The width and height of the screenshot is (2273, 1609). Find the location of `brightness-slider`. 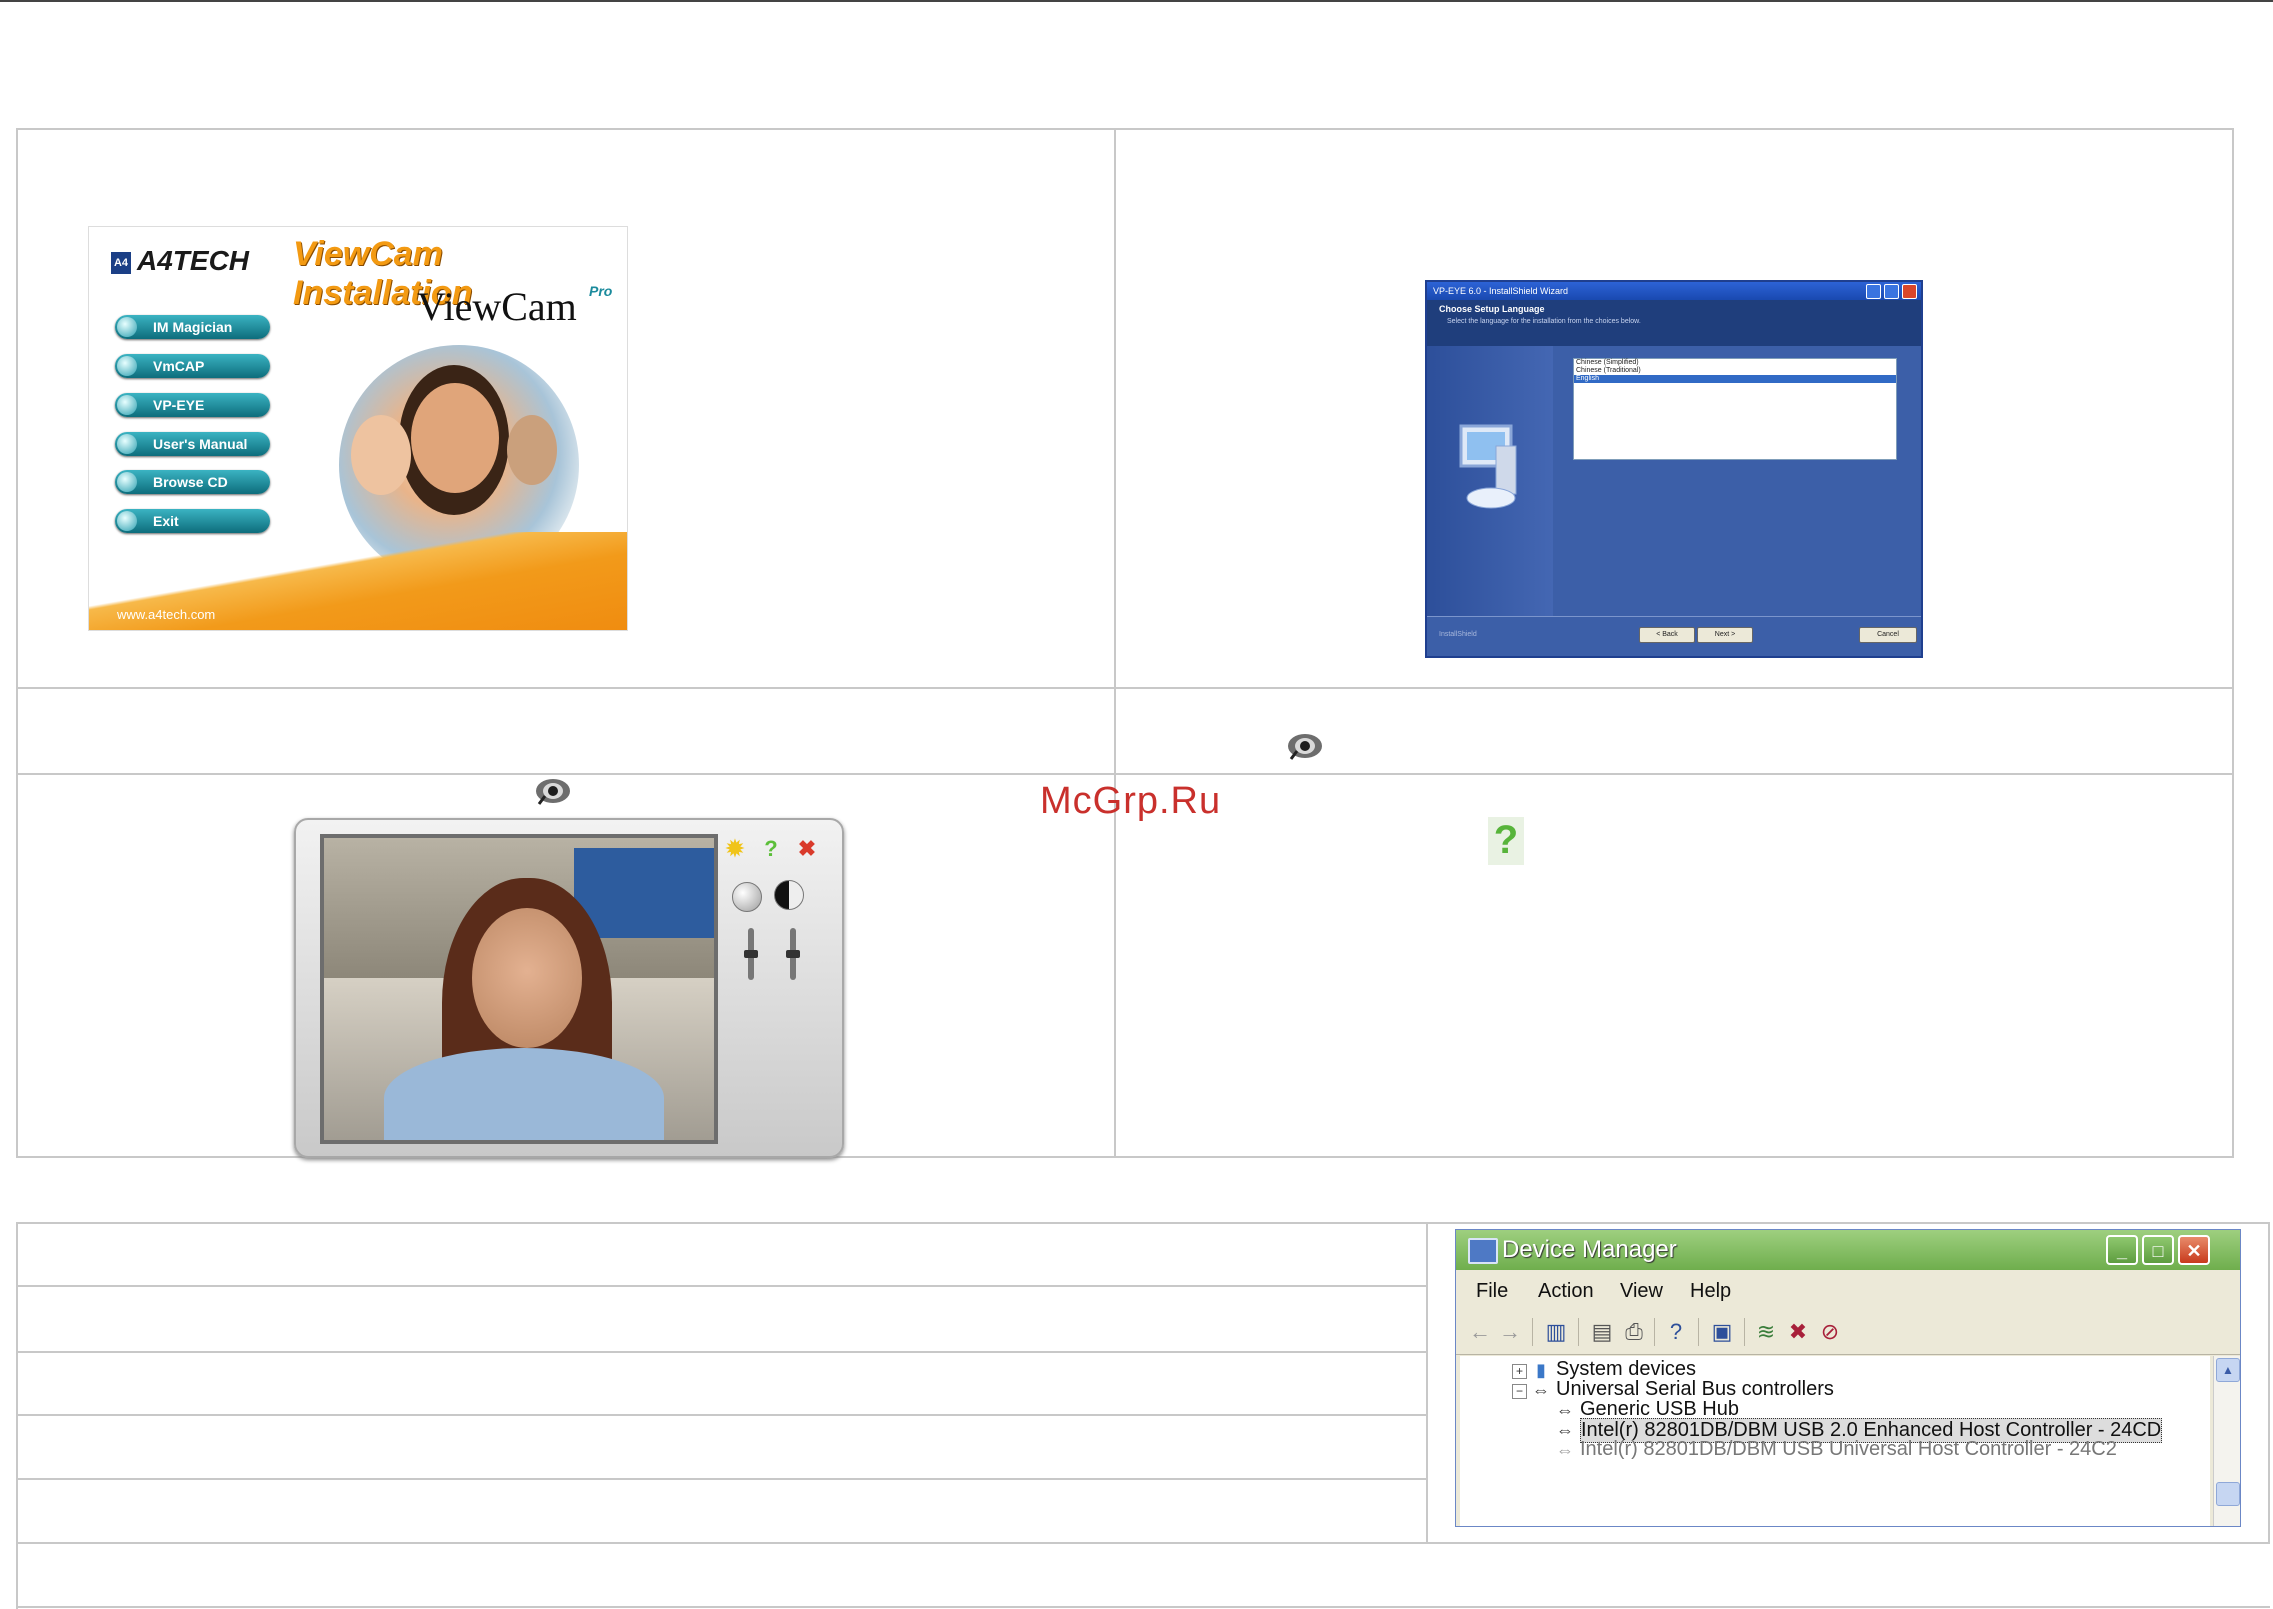

brightness-slider is located at coordinates (751, 954).